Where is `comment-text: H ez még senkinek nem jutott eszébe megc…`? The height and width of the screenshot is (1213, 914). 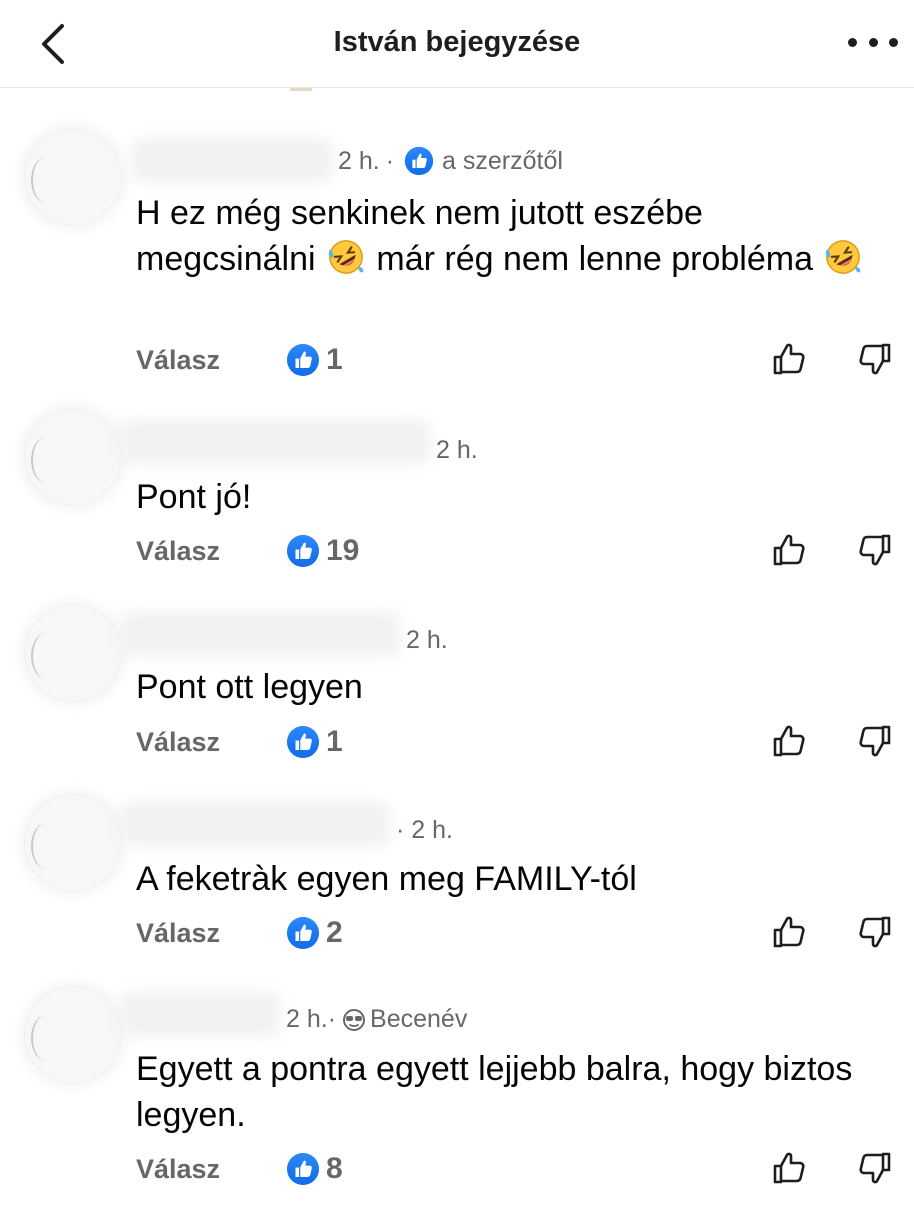
comment-text: H ez még senkinek nem jutott eszébe megc… is located at coordinates (506, 236).